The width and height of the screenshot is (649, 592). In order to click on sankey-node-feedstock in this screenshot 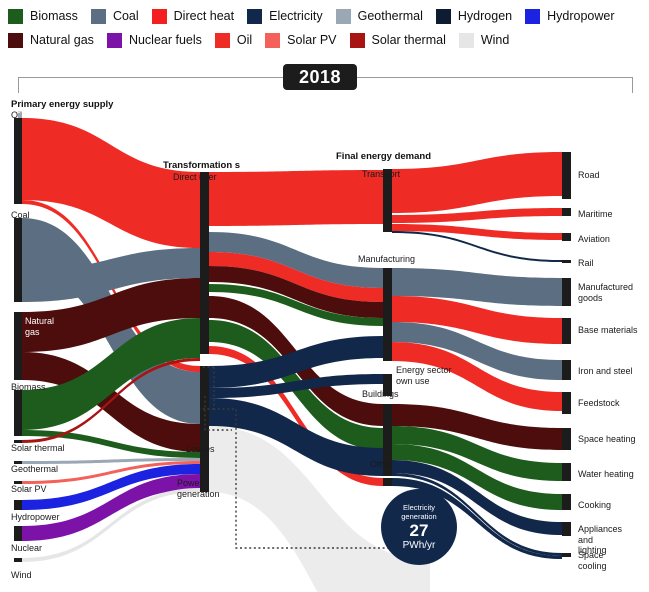, I will do `click(566, 403)`.